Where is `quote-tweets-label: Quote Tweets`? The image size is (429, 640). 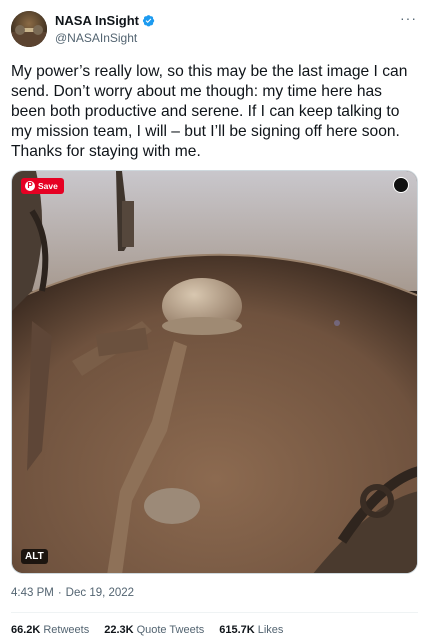 quote-tweets-label: Quote Tweets is located at coordinates (170, 630).